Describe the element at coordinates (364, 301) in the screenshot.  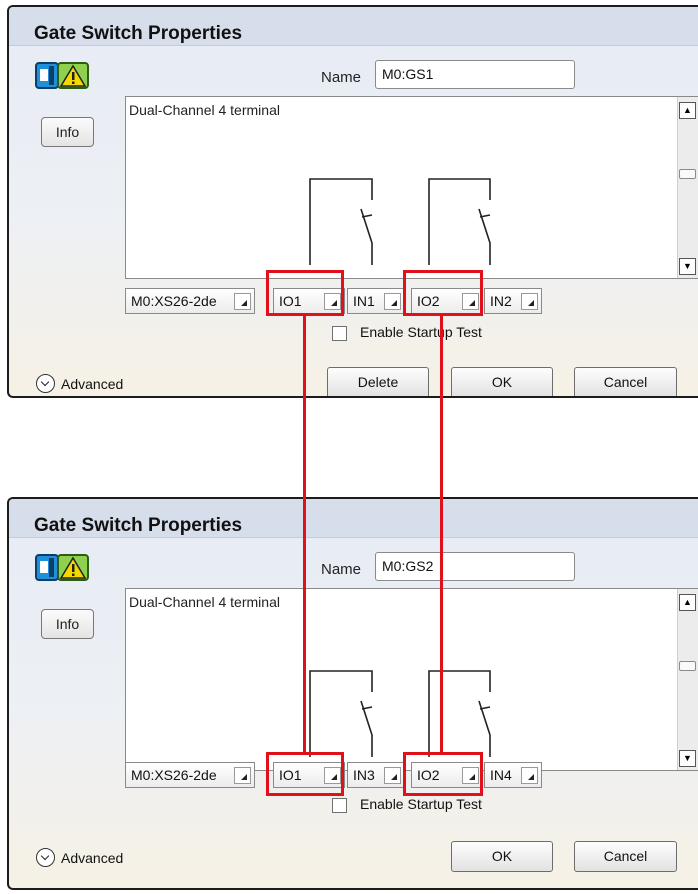
I see `input-a-value: IN1` at that location.